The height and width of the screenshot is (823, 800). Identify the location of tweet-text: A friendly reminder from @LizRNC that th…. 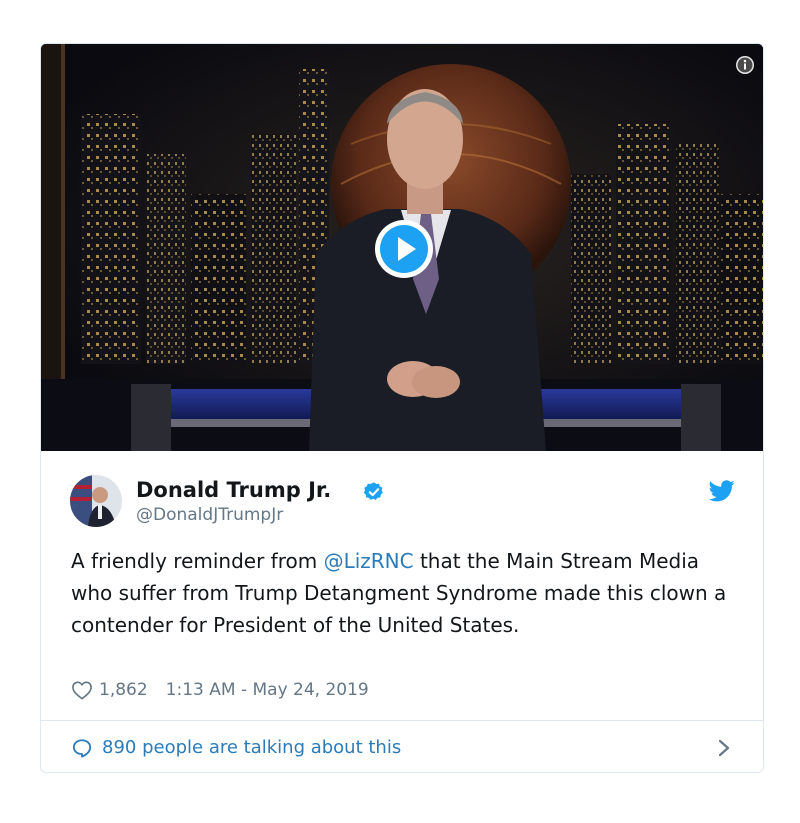
(406, 593).